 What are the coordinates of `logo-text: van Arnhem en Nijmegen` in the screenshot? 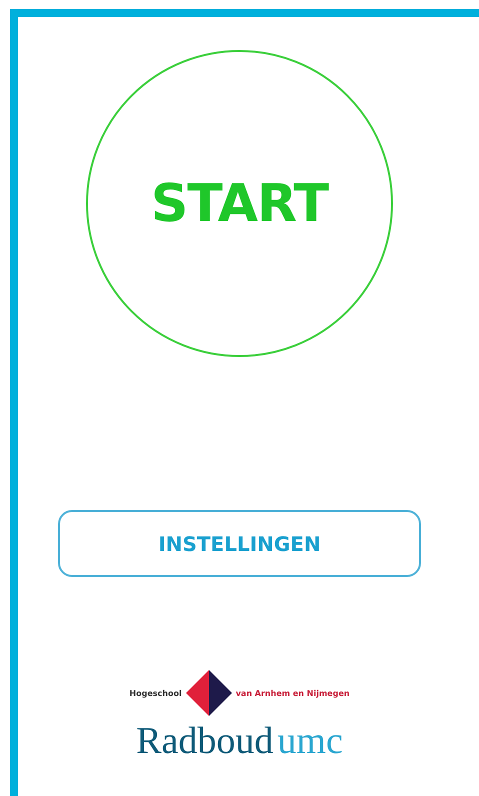 It's located at (293, 693).